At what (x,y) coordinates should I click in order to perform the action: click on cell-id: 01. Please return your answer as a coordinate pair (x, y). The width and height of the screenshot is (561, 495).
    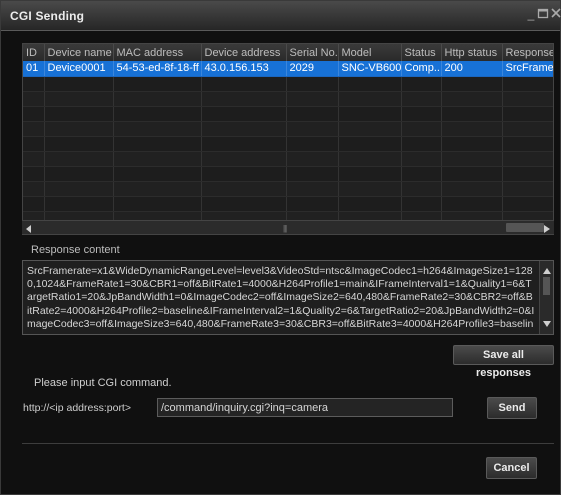
    Looking at the image, I should click on (34, 69).